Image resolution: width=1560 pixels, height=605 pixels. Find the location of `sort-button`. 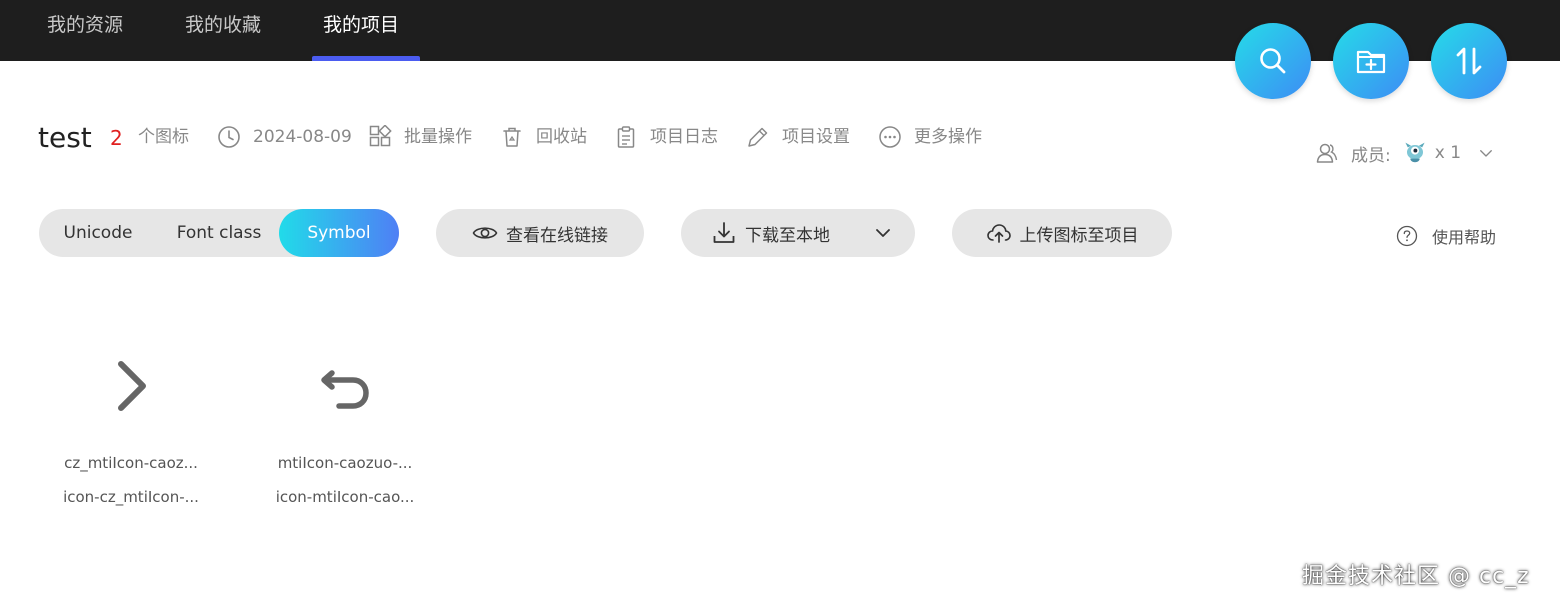

sort-button is located at coordinates (1469, 61).